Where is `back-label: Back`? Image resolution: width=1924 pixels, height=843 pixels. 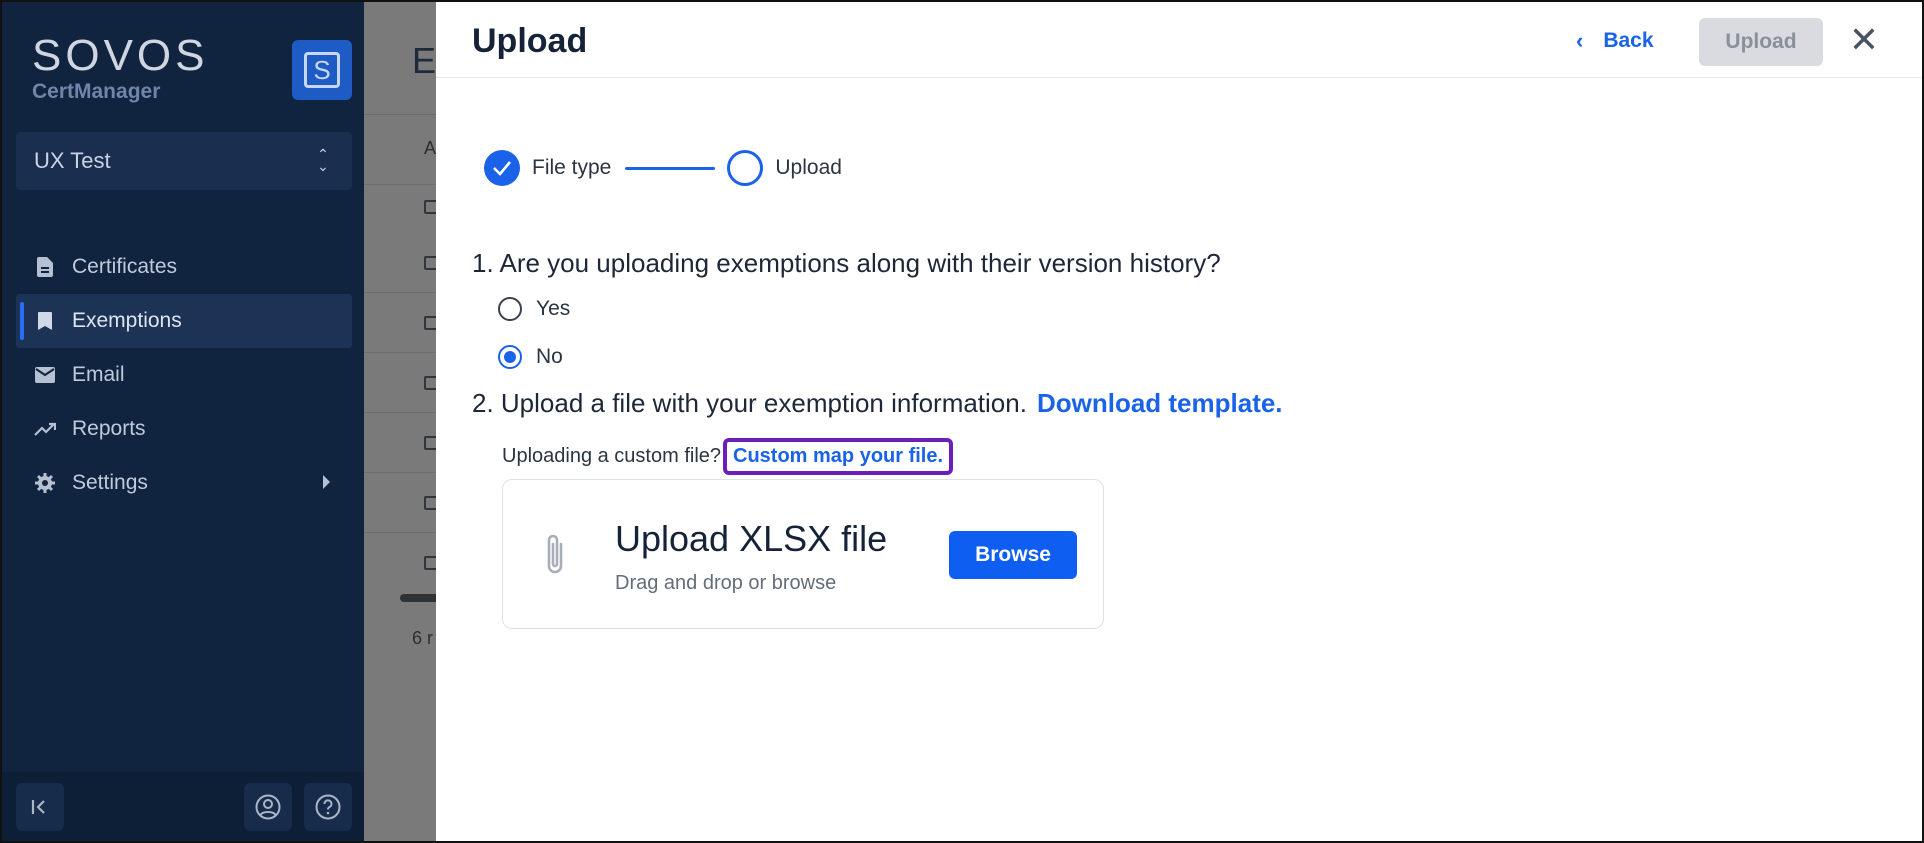
back-label: Back is located at coordinates (1628, 40).